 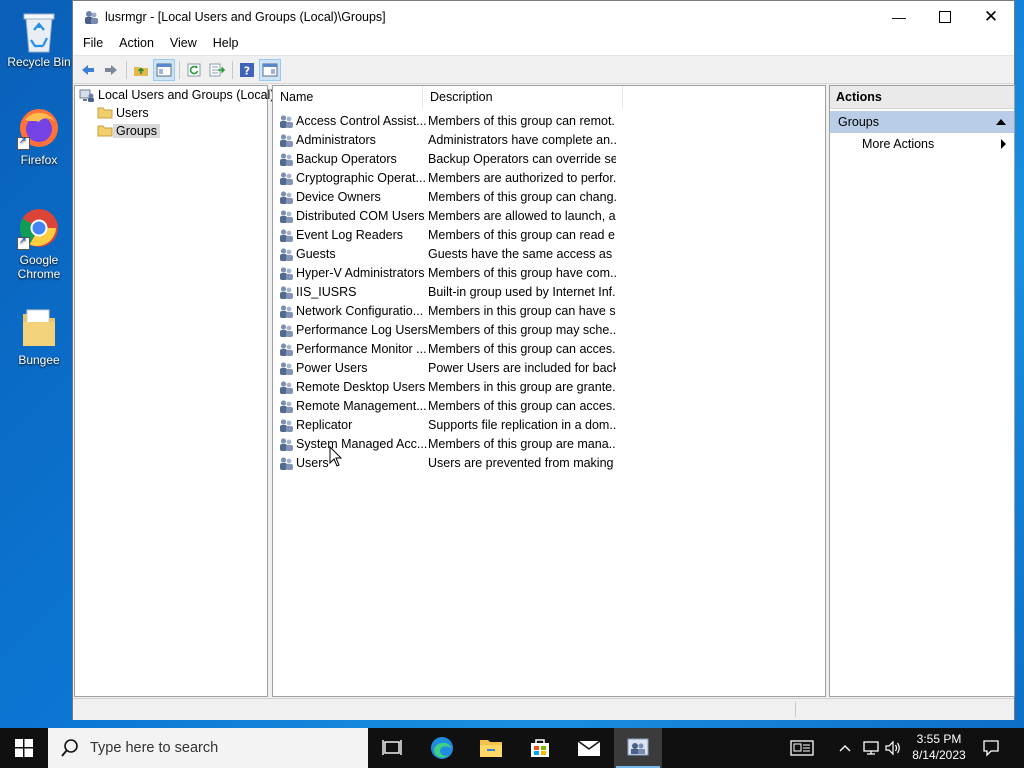 What do you see at coordinates (178, 95) in the screenshot?
I see `tree-root-local-users-groups: Local Users and Groups (Local)` at bounding box center [178, 95].